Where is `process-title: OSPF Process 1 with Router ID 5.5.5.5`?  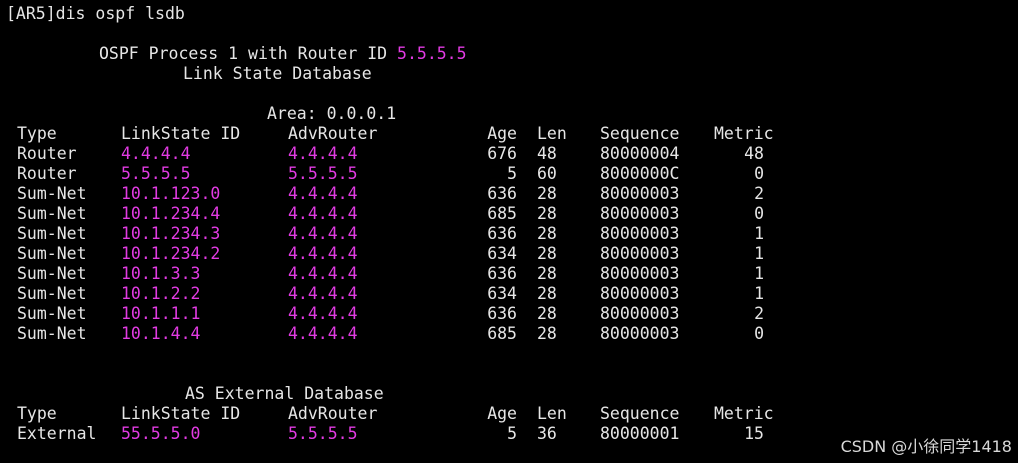
process-title: OSPF Process 1 with Router ID 5.5.5.5 is located at coordinates (283, 54).